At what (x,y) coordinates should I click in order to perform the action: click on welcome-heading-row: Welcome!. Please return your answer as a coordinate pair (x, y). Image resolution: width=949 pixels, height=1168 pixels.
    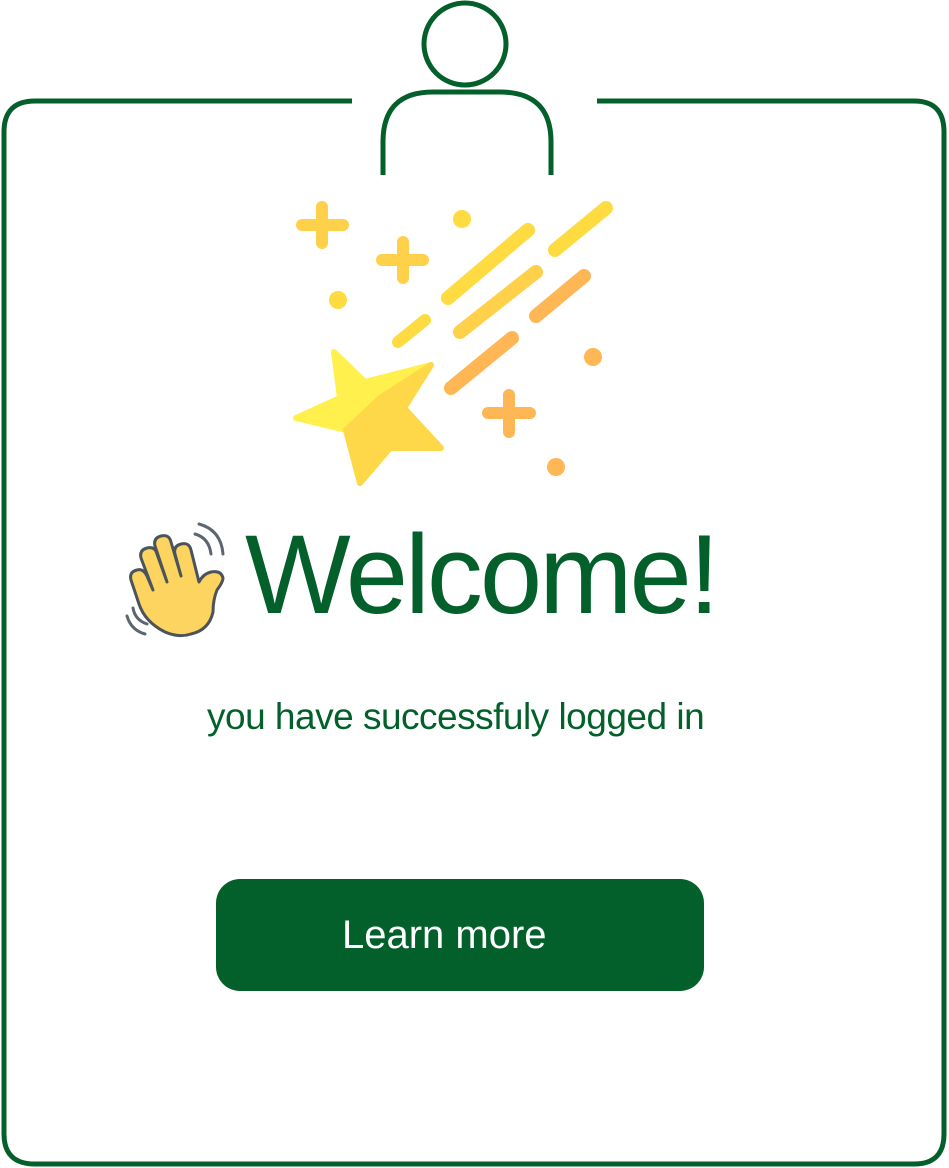
    Looking at the image, I should click on (475, 580).